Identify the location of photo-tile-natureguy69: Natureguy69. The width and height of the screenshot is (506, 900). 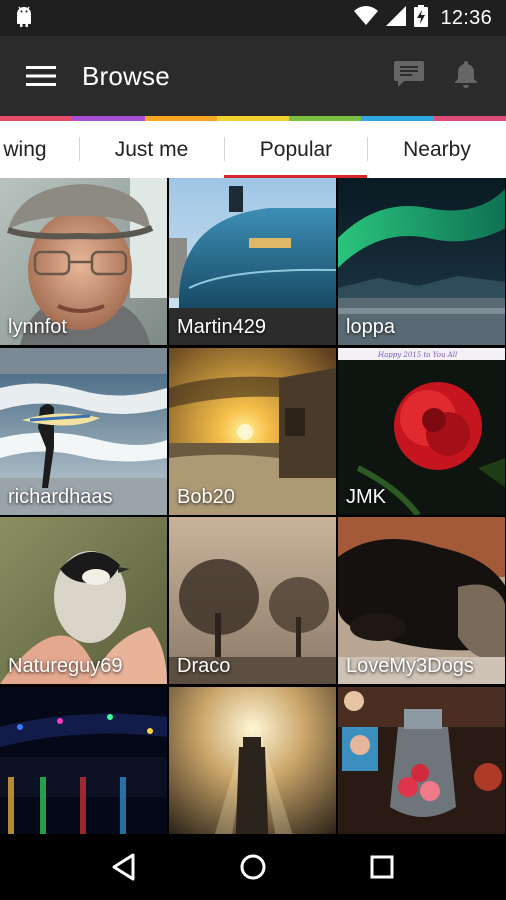
(83, 600).